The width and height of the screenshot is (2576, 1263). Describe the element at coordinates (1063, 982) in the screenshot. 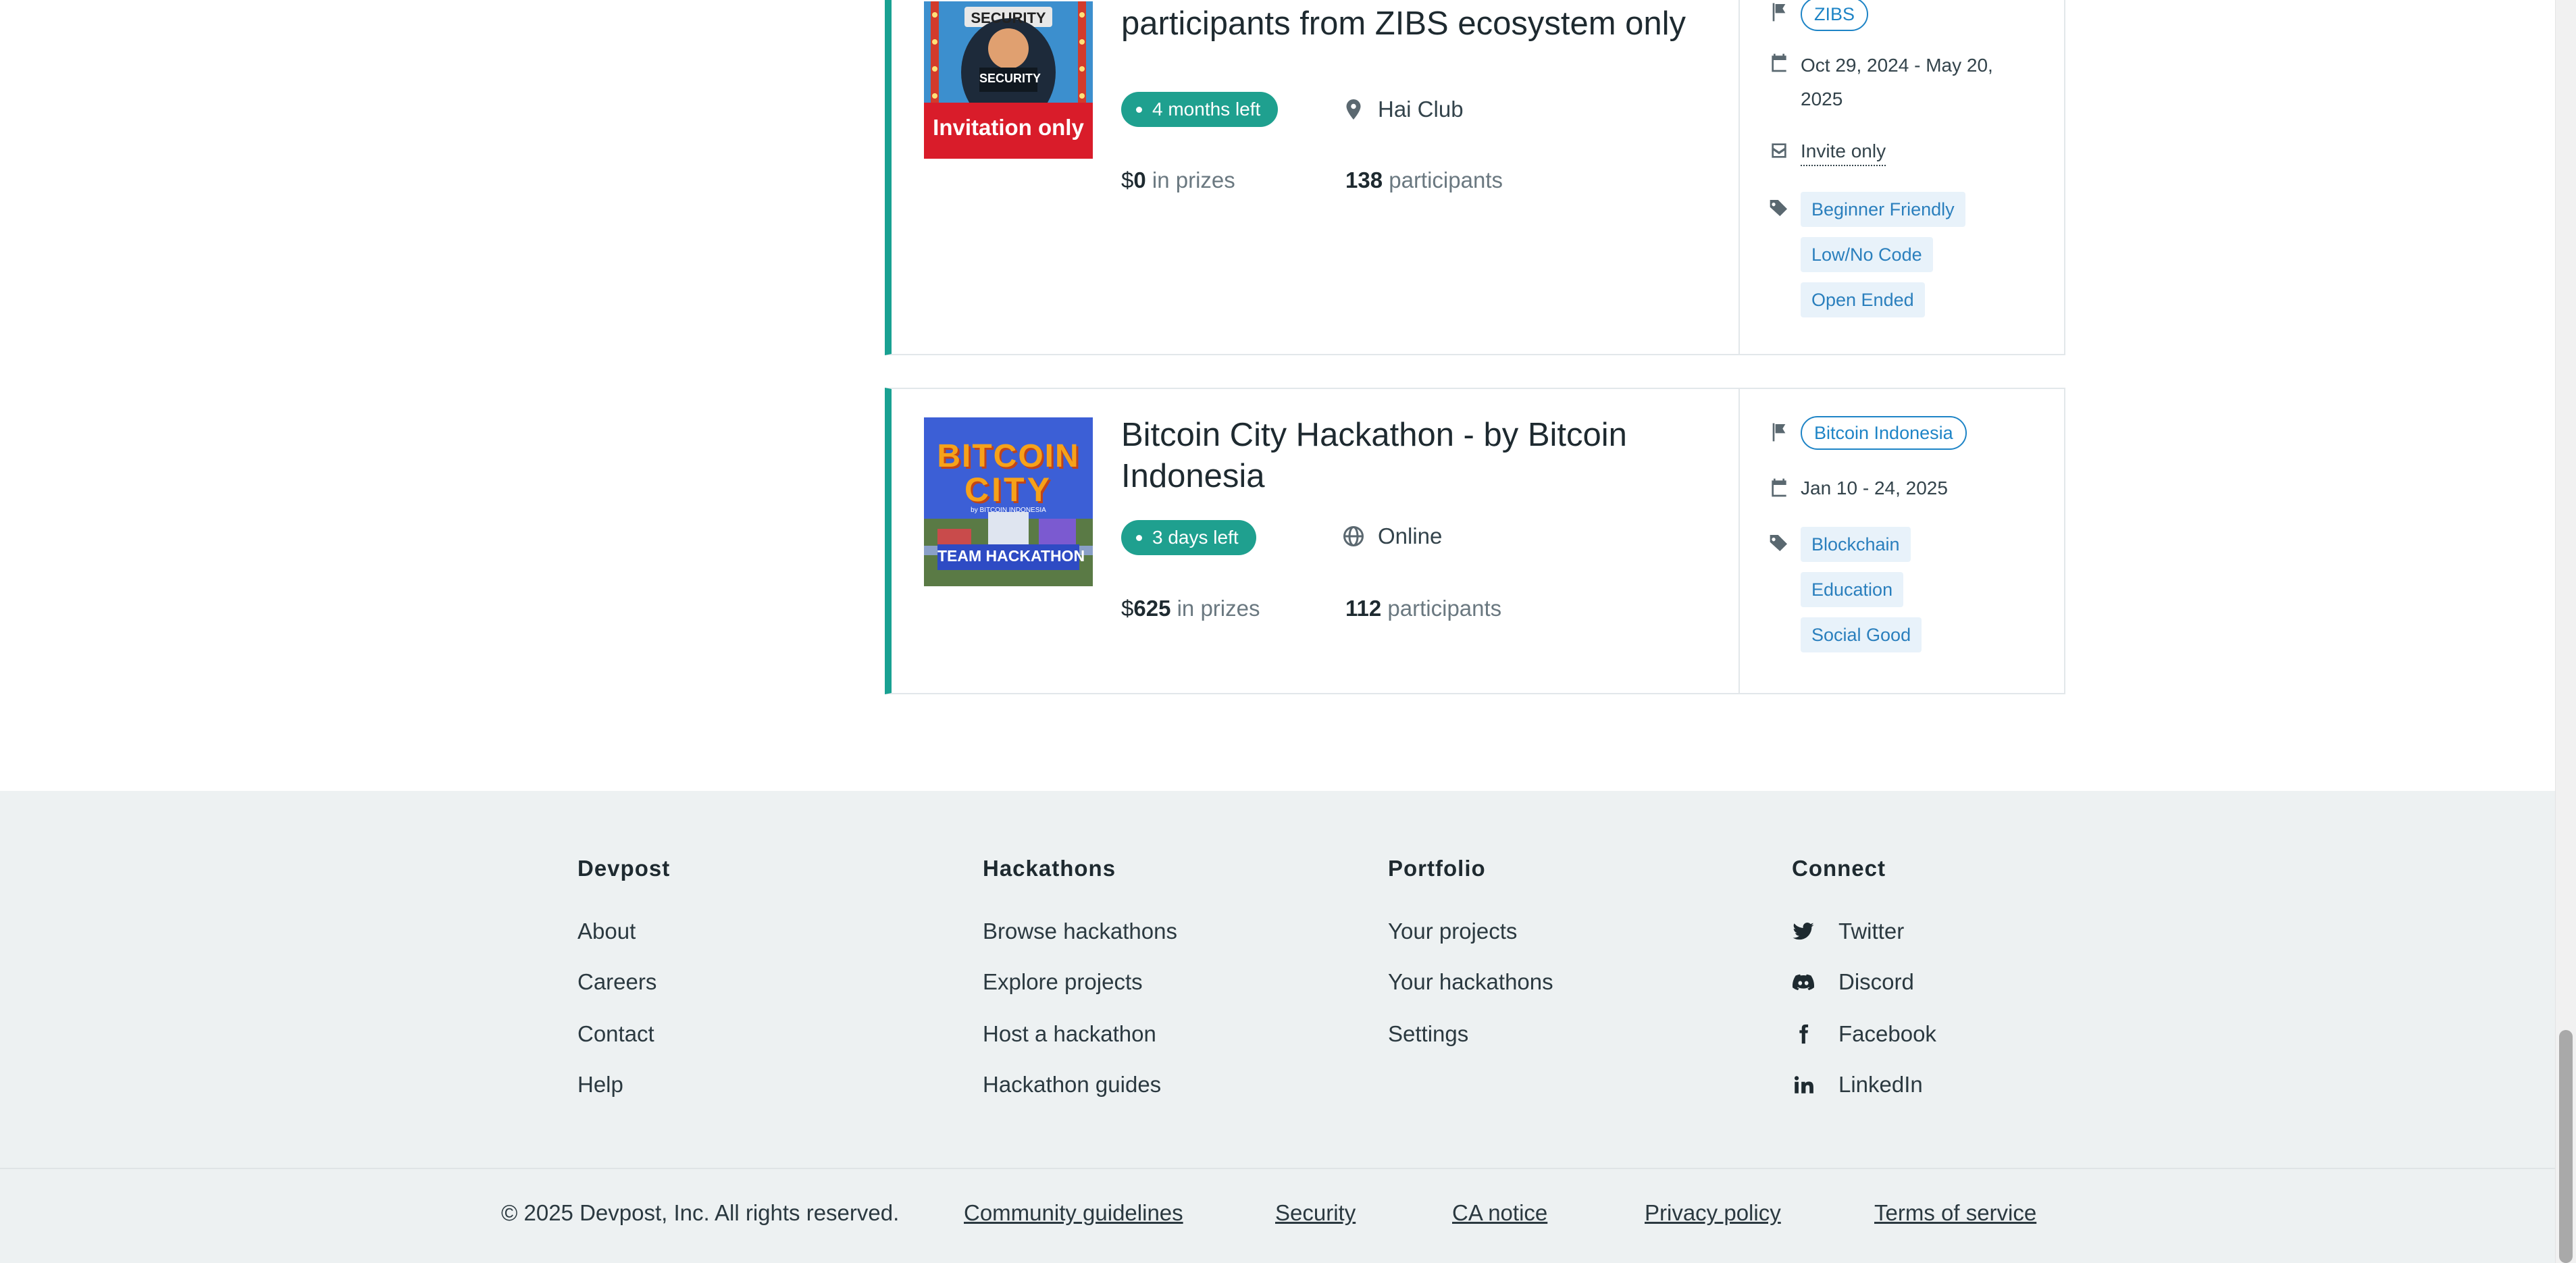

I see `footer-link-explore-projects: Explore projects` at that location.